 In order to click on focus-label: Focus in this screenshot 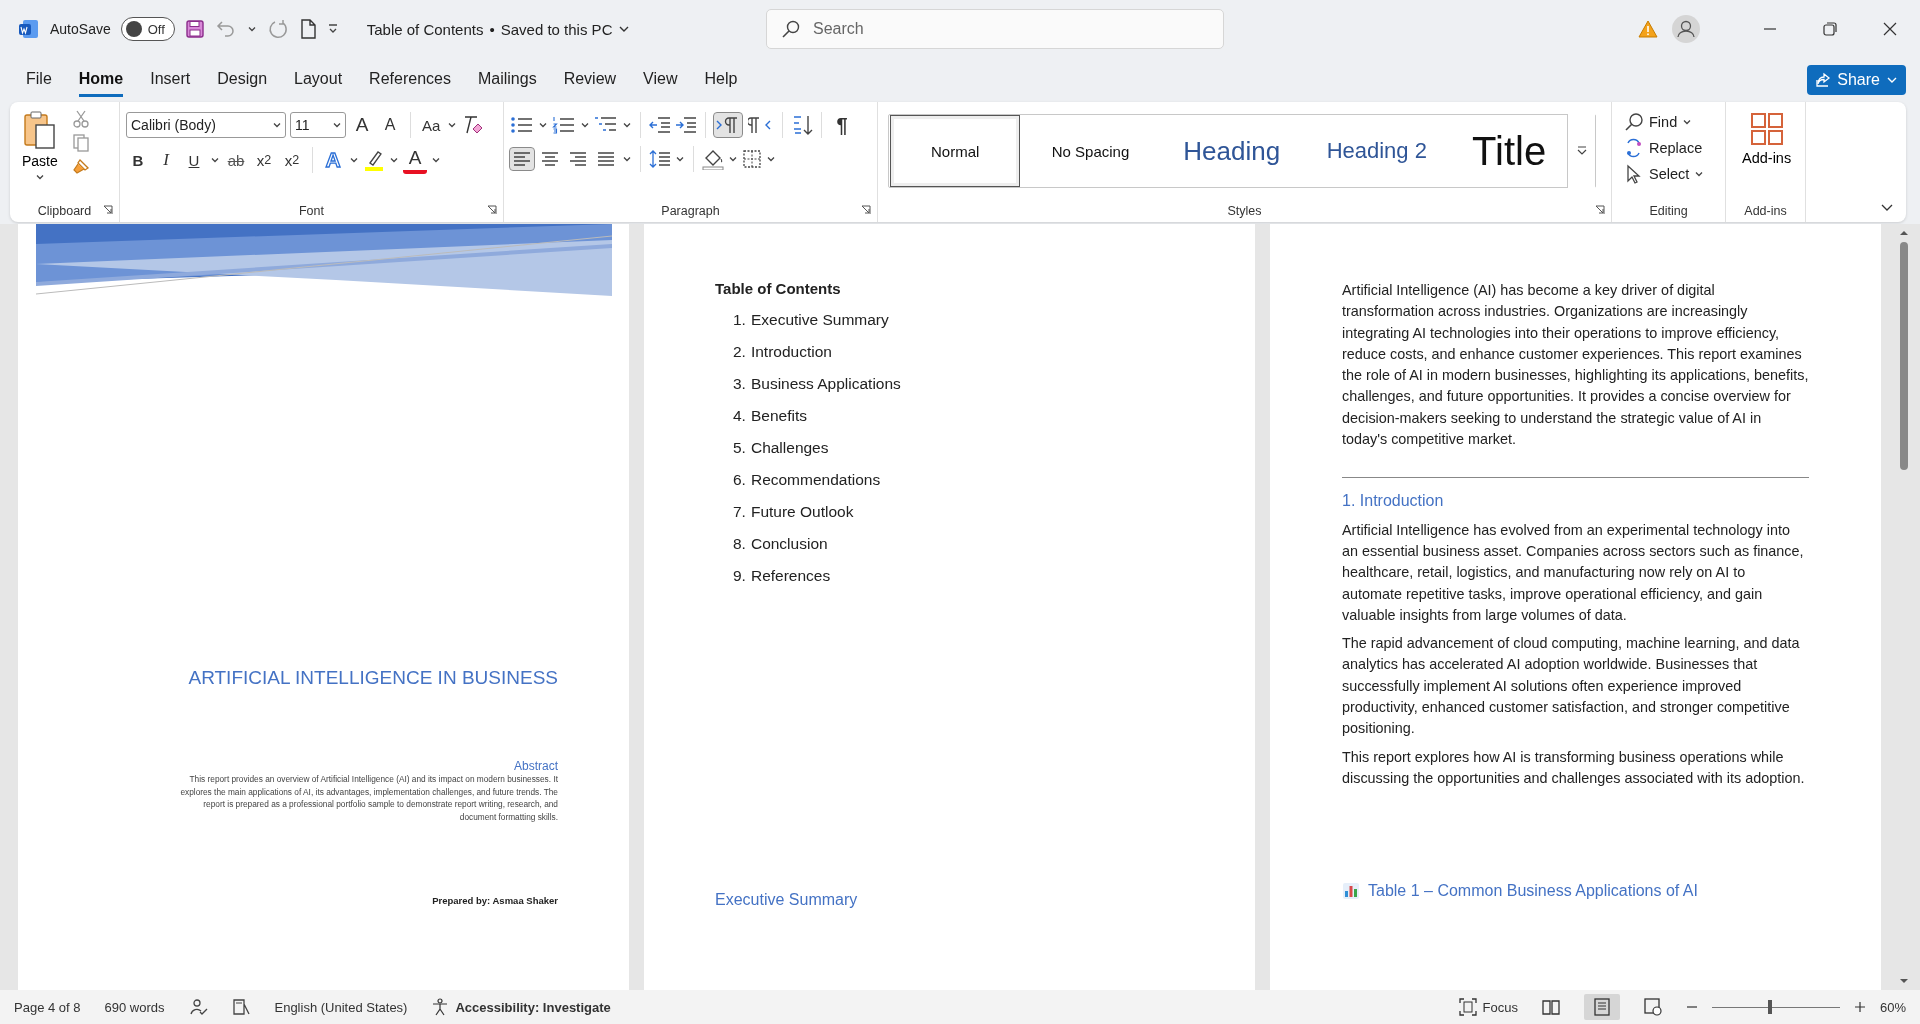, I will do `click(1500, 1007)`.